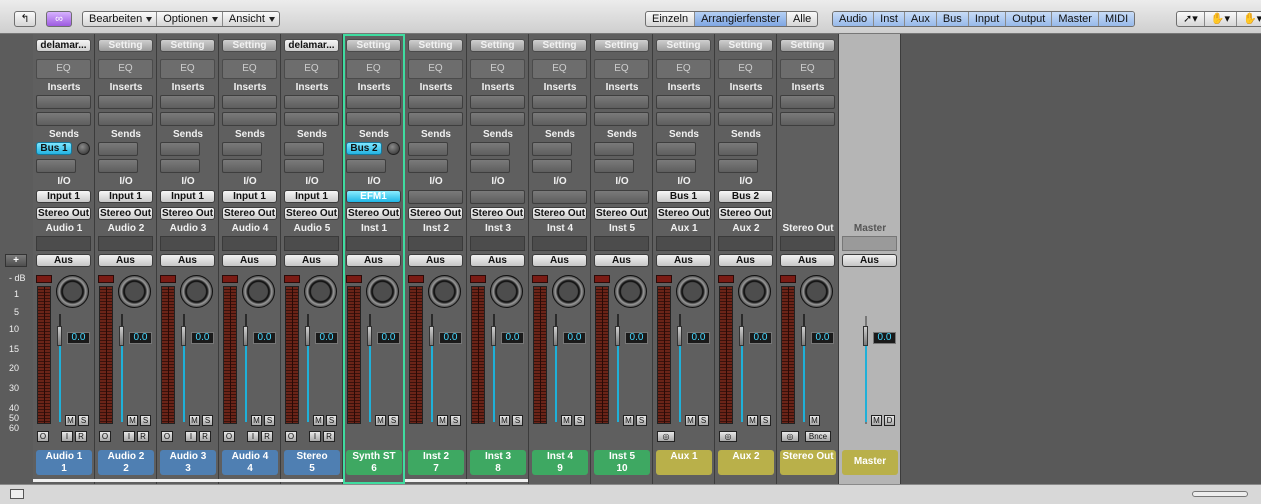  I want to click on view-einzeln: Einzeln, so click(671, 19).